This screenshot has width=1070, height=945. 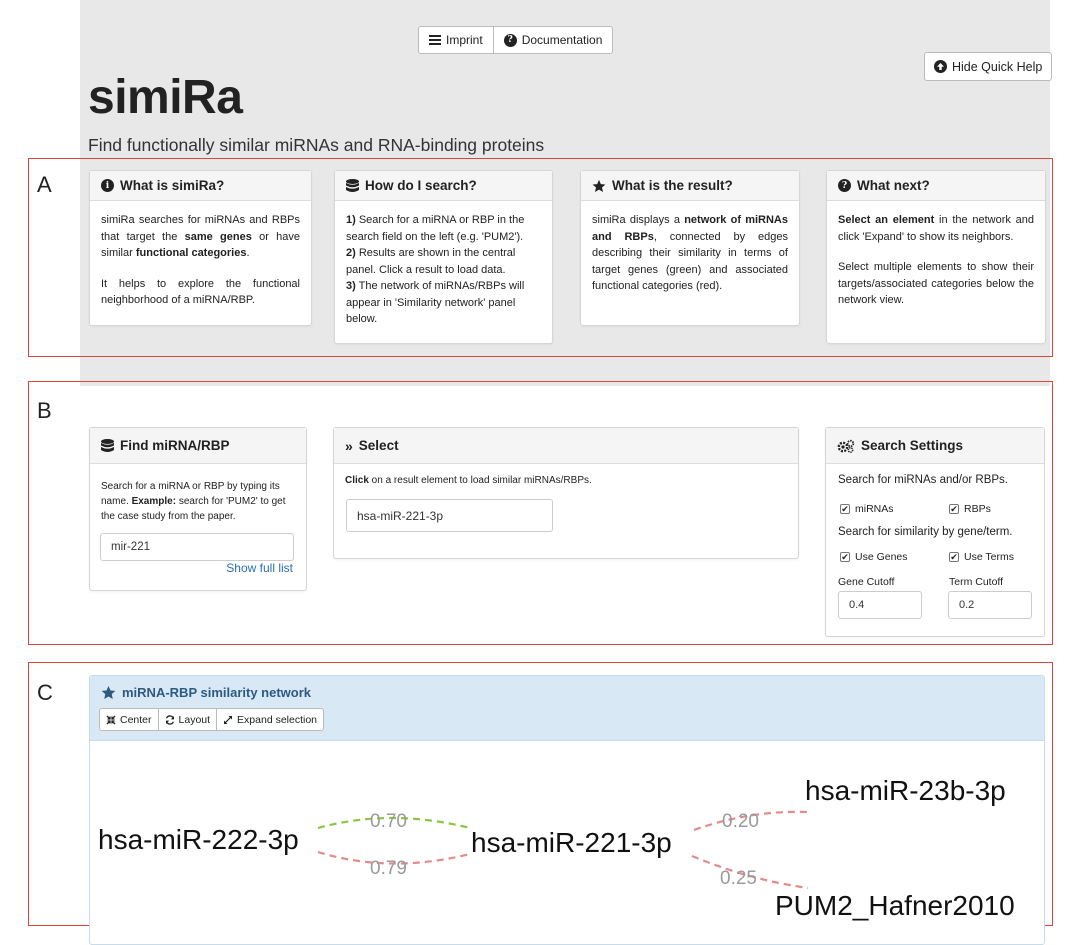 I want to click on node-pum2-hafner2010: PUM2_Hafner2010, so click(x=895, y=906).